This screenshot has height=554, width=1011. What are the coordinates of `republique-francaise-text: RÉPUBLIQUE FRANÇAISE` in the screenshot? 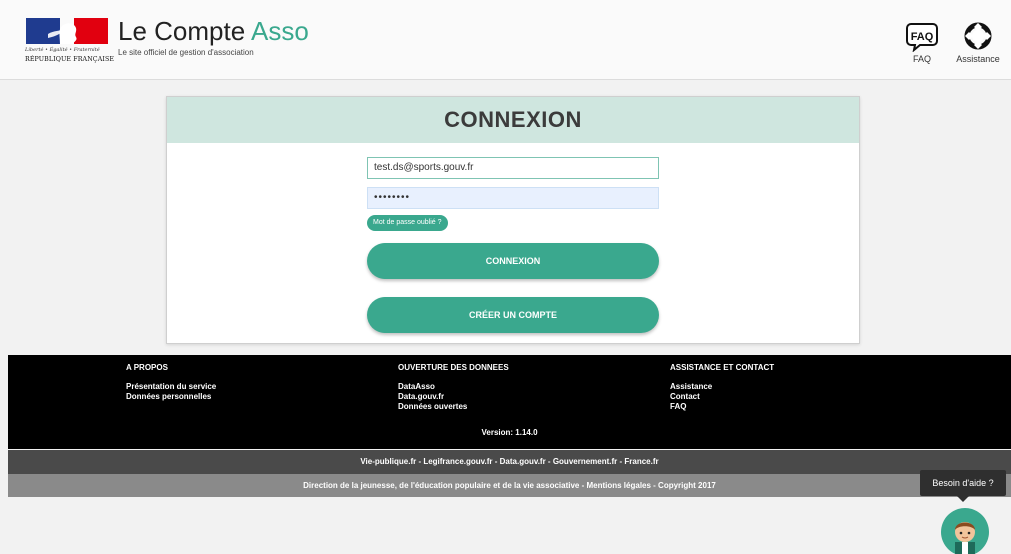 It's located at (70, 59).